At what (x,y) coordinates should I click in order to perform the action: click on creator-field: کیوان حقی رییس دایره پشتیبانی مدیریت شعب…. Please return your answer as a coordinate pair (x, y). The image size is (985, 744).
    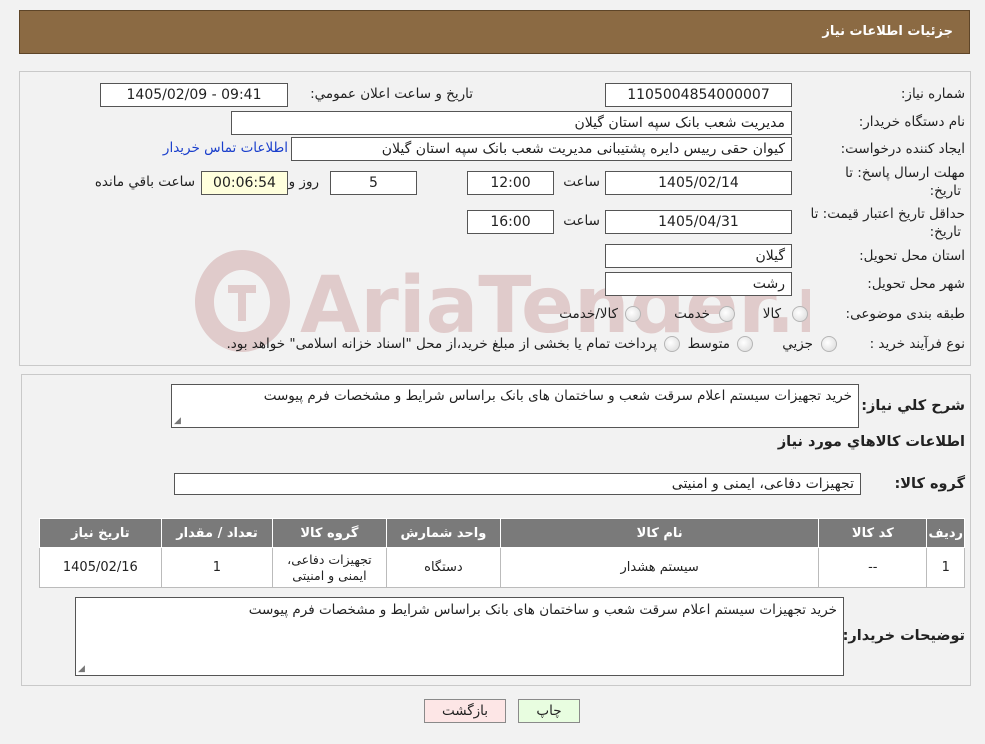
    Looking at the image, I should click on (541, 149).